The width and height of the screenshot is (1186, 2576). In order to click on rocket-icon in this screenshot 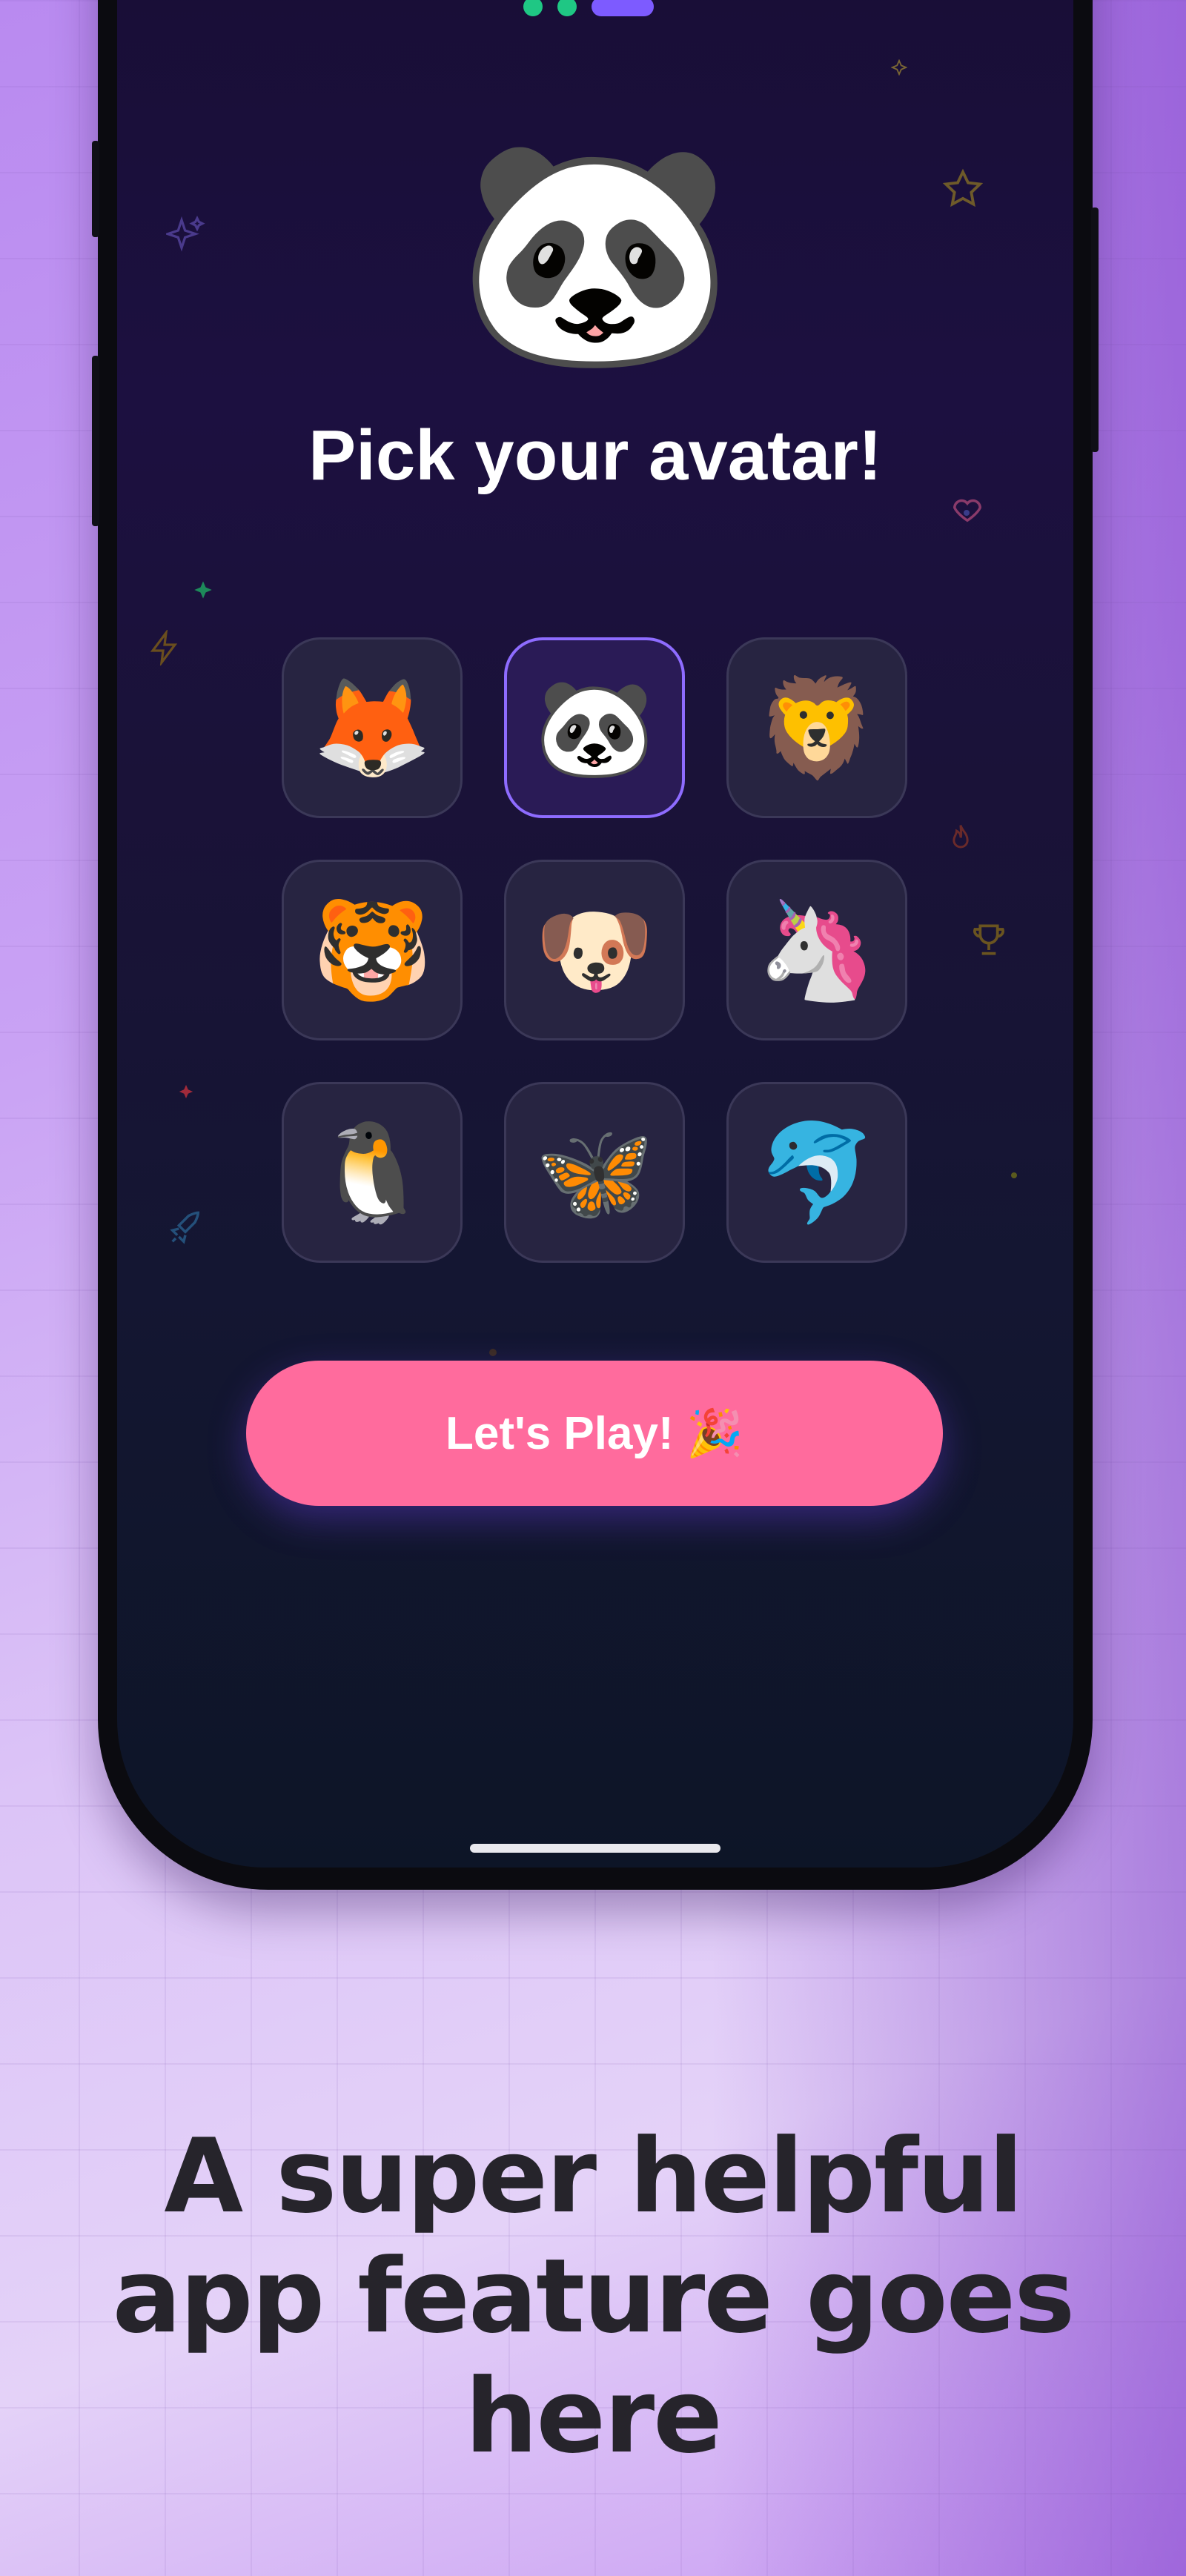, I will do `click(185, 1227)`.